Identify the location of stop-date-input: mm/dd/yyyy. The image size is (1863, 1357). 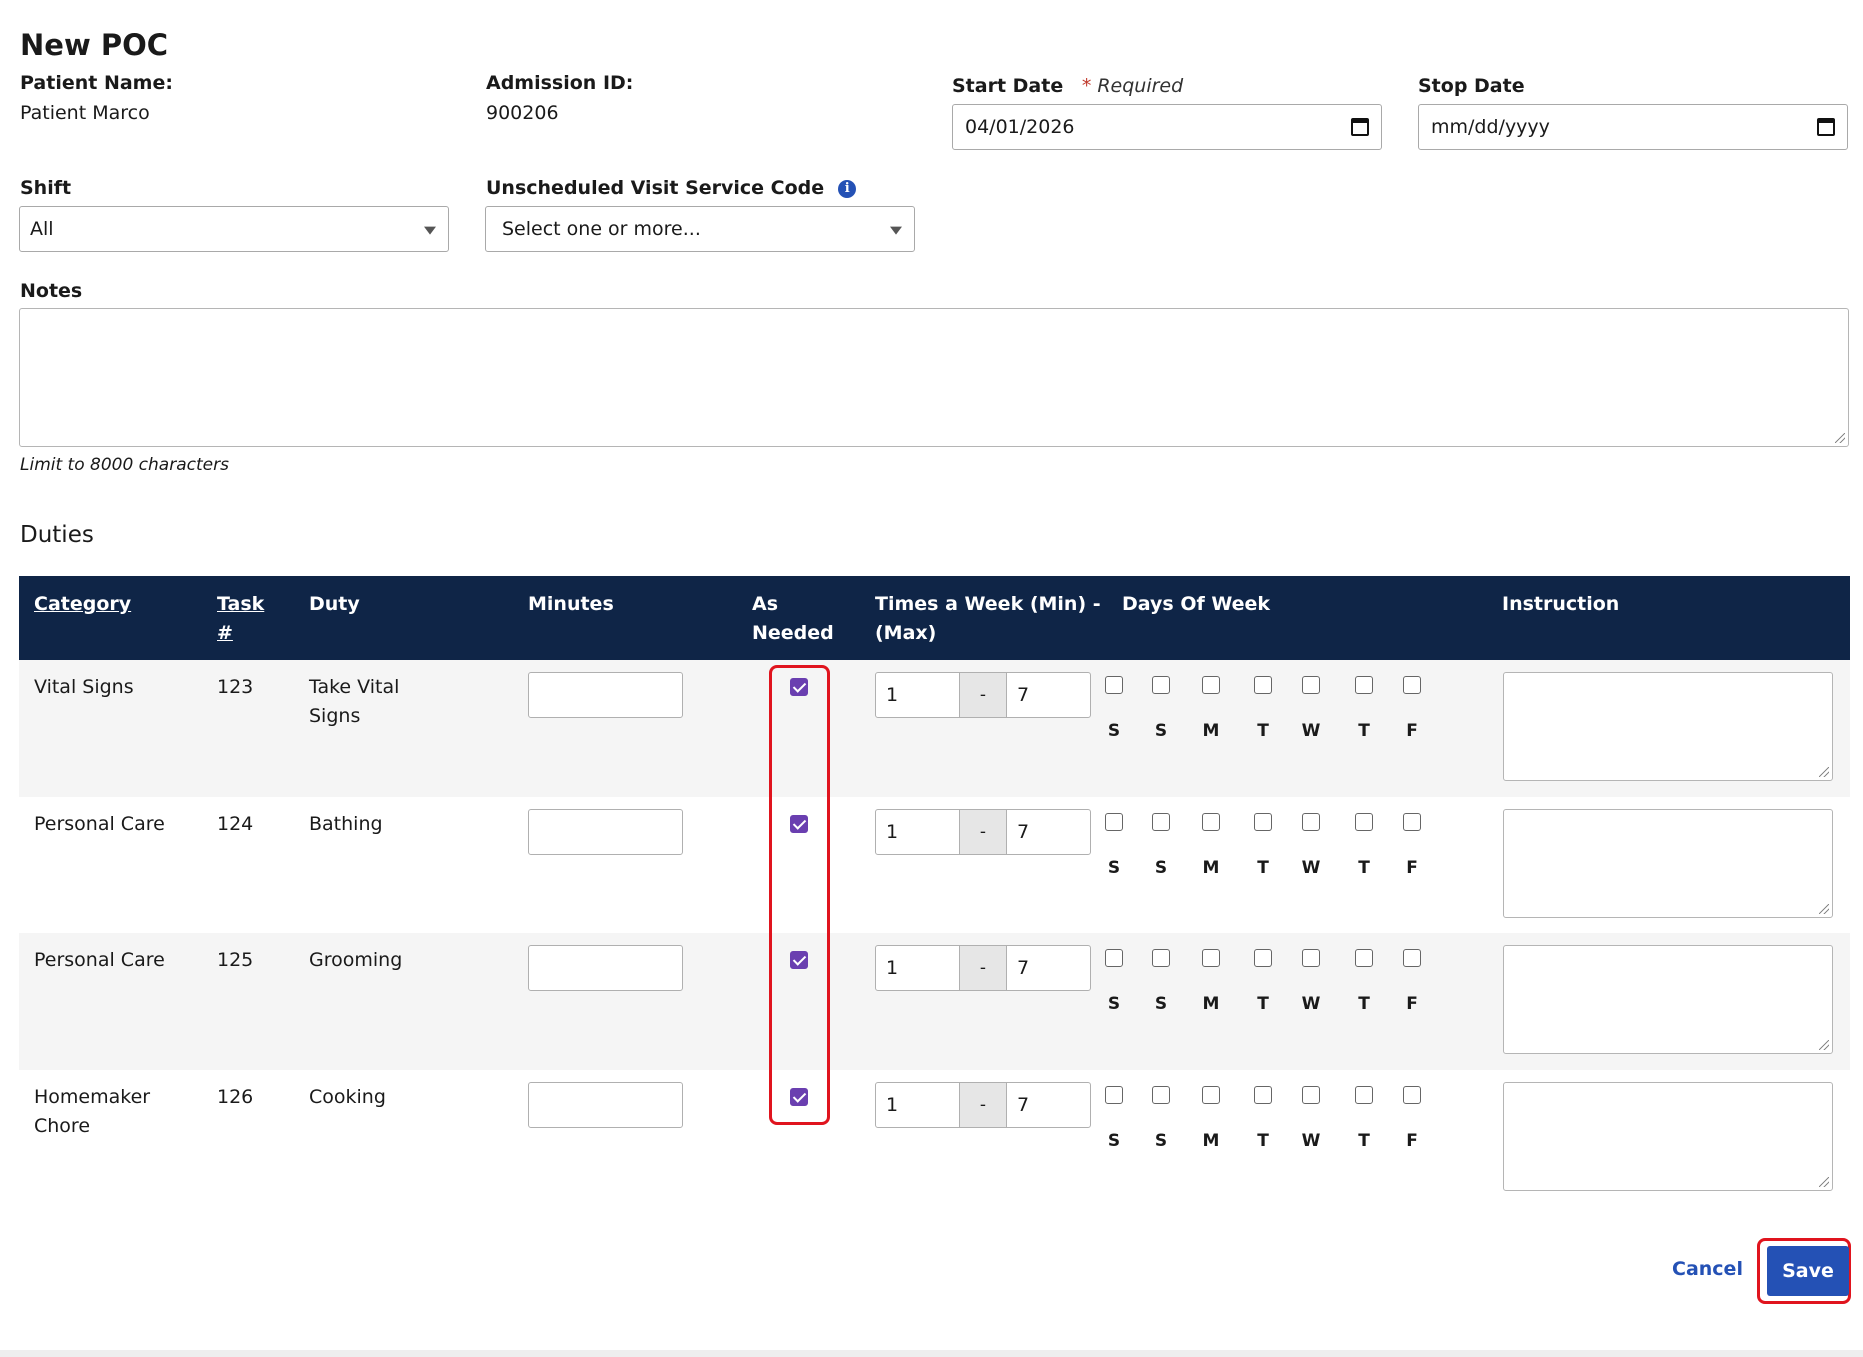
(1633, 127).